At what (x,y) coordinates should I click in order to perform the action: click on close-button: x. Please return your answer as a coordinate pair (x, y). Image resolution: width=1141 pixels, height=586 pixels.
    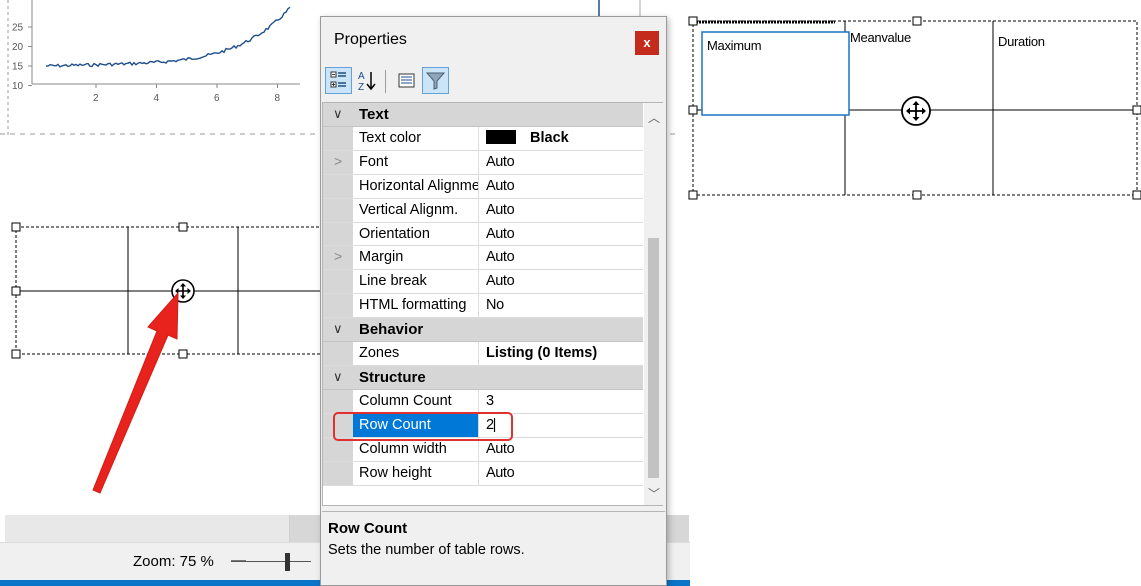
    Looking at the image, I should click on (647, 43).